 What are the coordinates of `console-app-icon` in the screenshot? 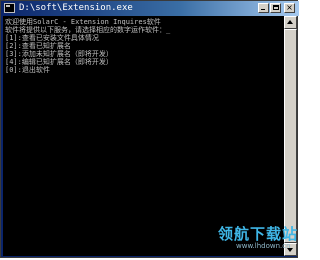 It's located at (9, 8).